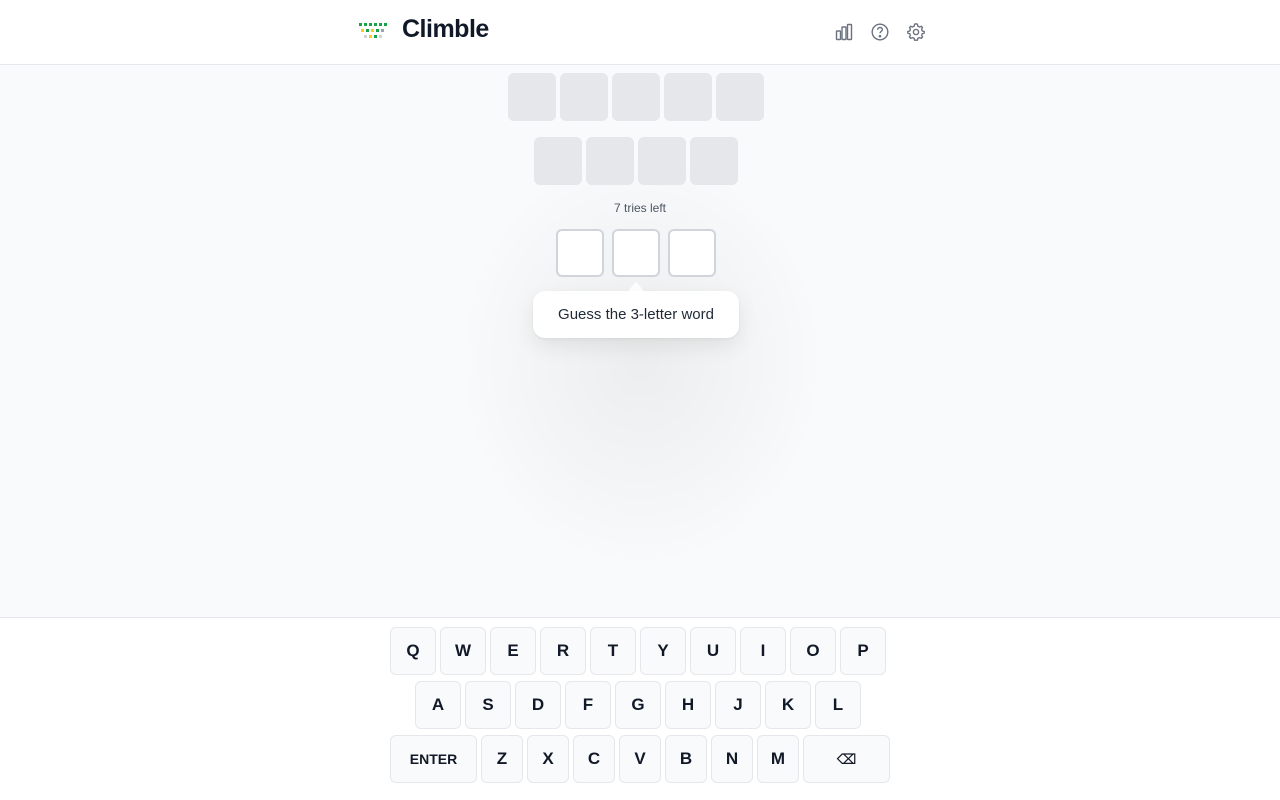 Image resolution: width=1280 pixels, height=800 pixels. I want to click on key-u: U, so click(713, 651).